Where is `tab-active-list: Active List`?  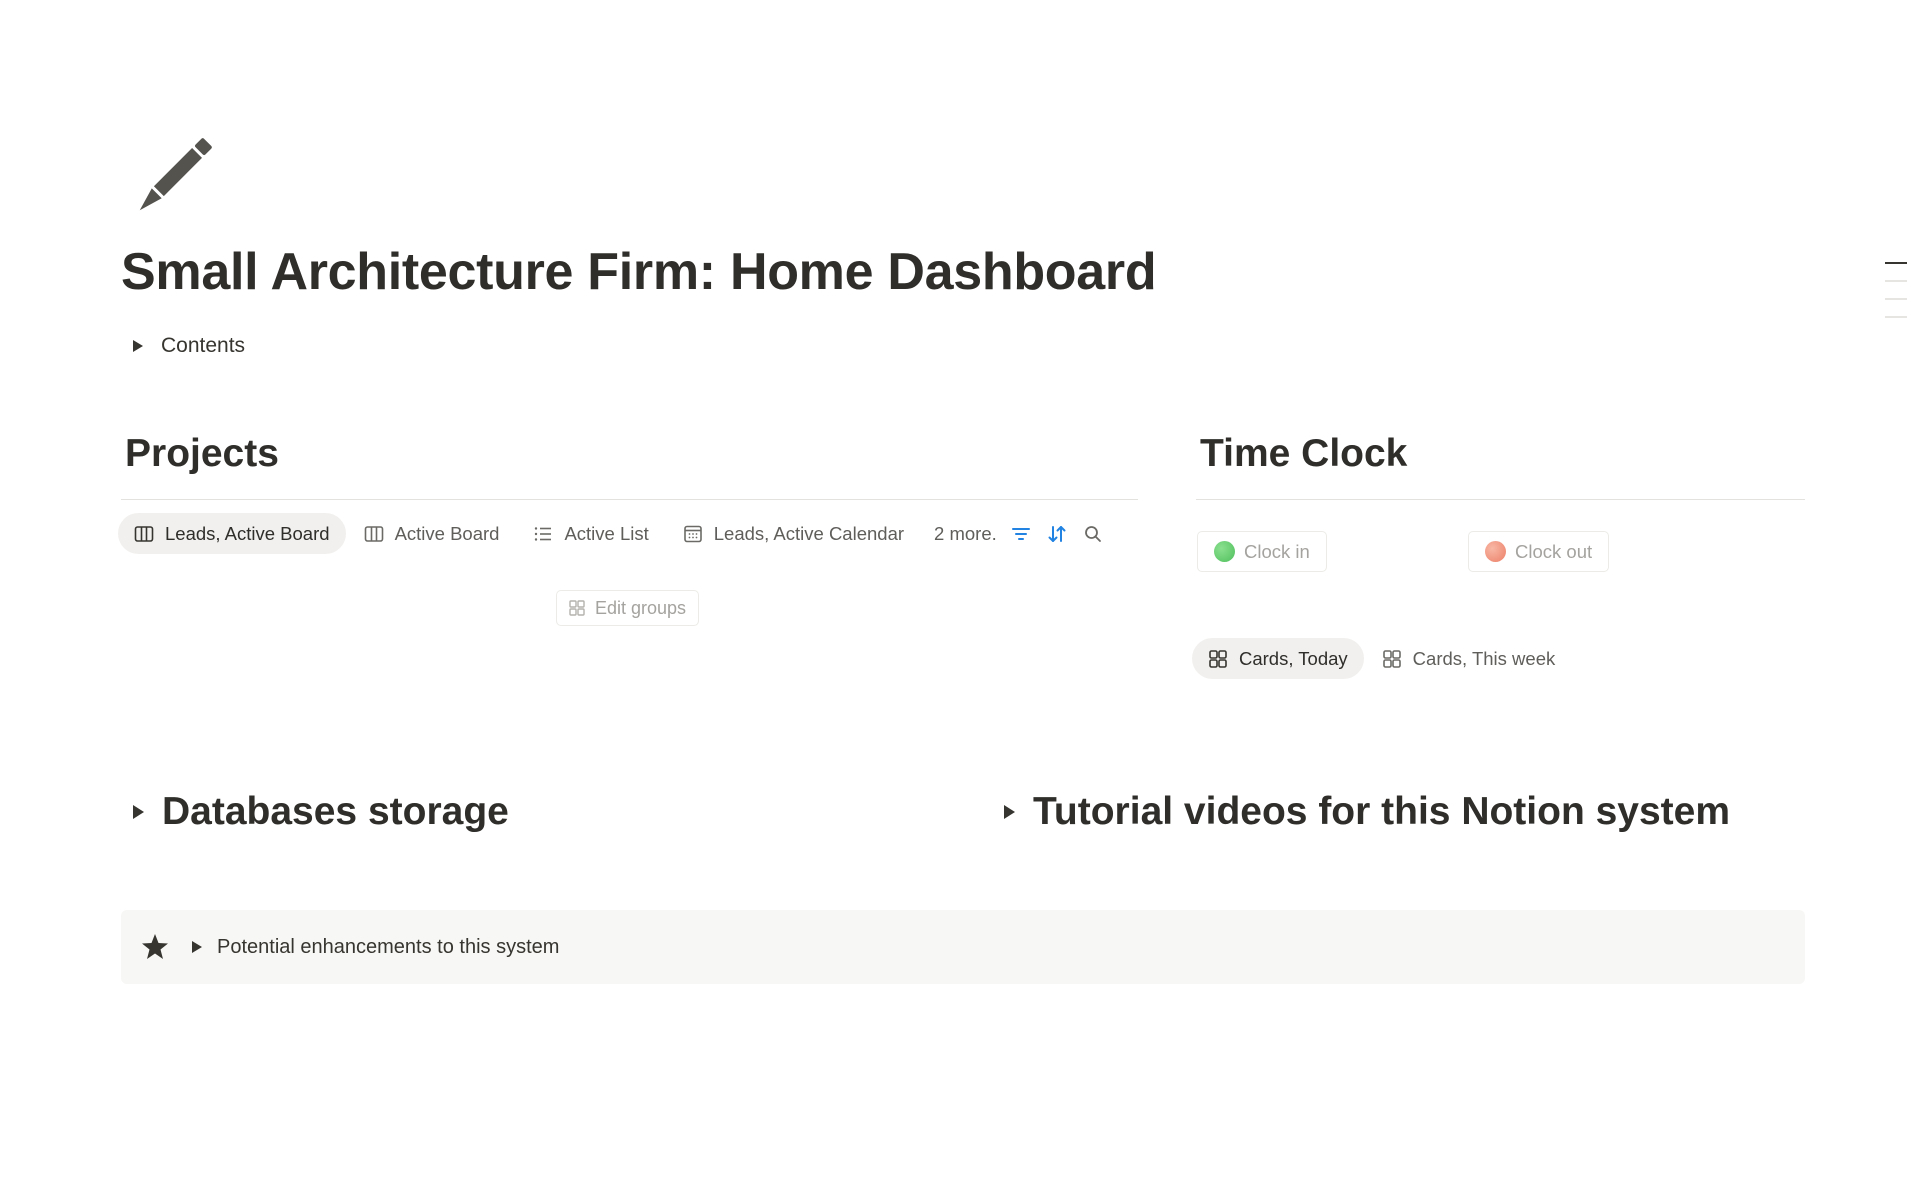
tab-active-list: Active List is located at coordinates (590, 533).